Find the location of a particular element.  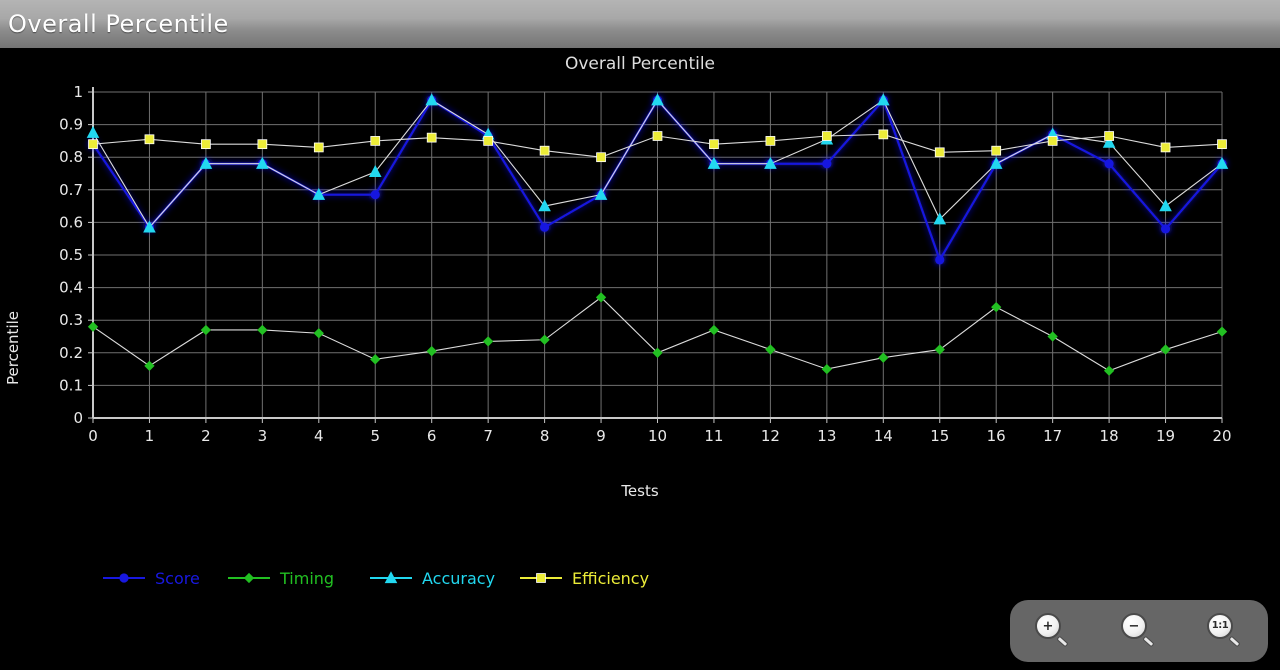

y-axis-tick-label: 0.1 is located at coordinates (71, 385).